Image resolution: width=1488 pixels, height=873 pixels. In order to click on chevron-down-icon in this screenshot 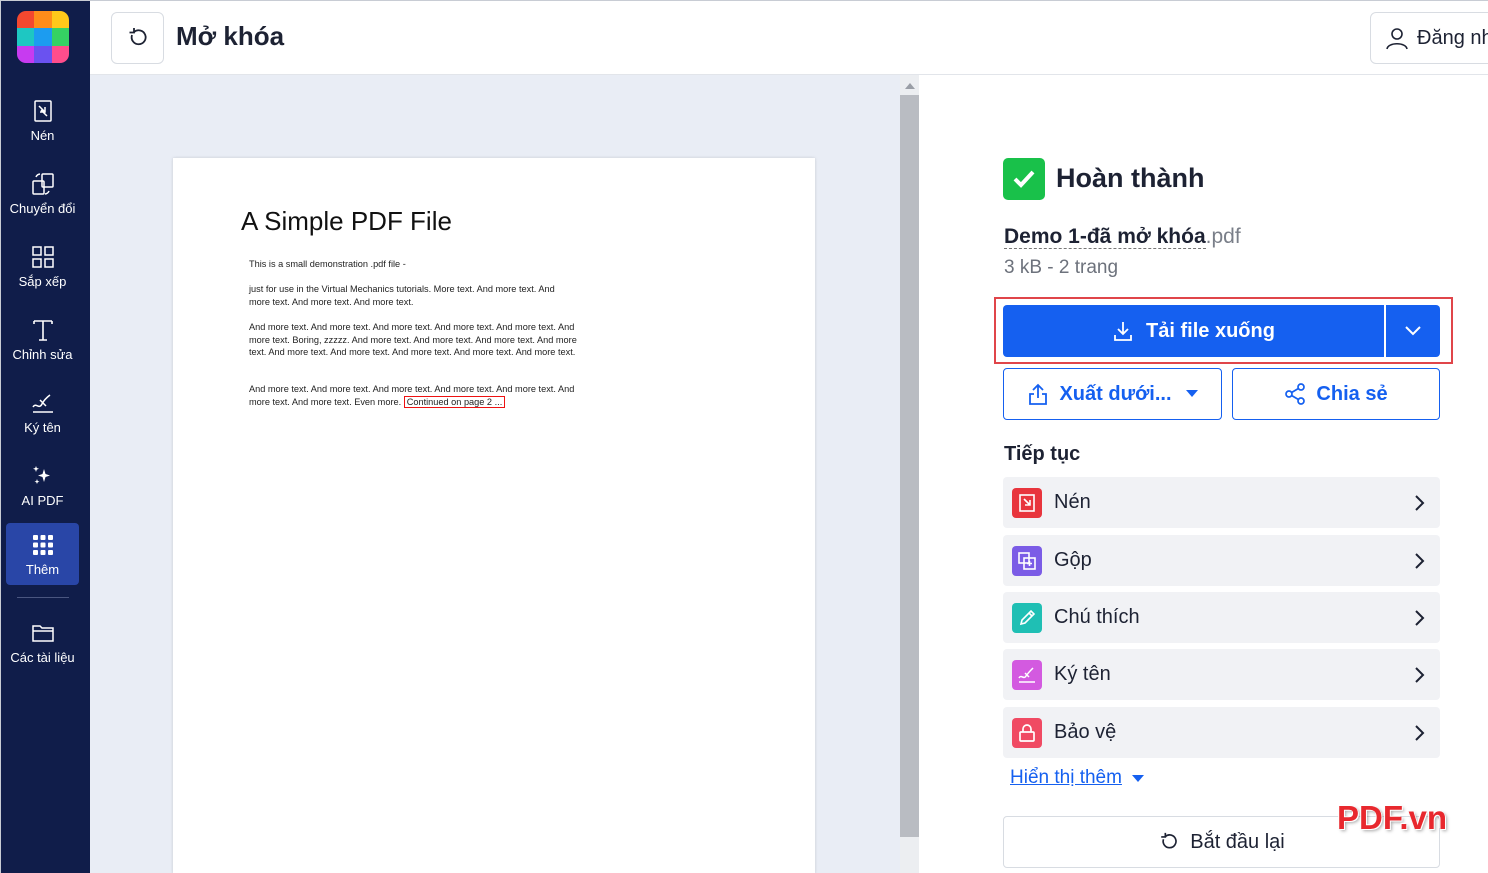, I will do `click(1413, 331)`.